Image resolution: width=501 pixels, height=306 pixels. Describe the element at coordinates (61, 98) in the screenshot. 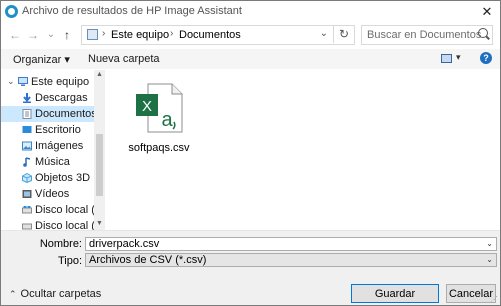

I see `sidebar-item-label: Descargas` at that location.